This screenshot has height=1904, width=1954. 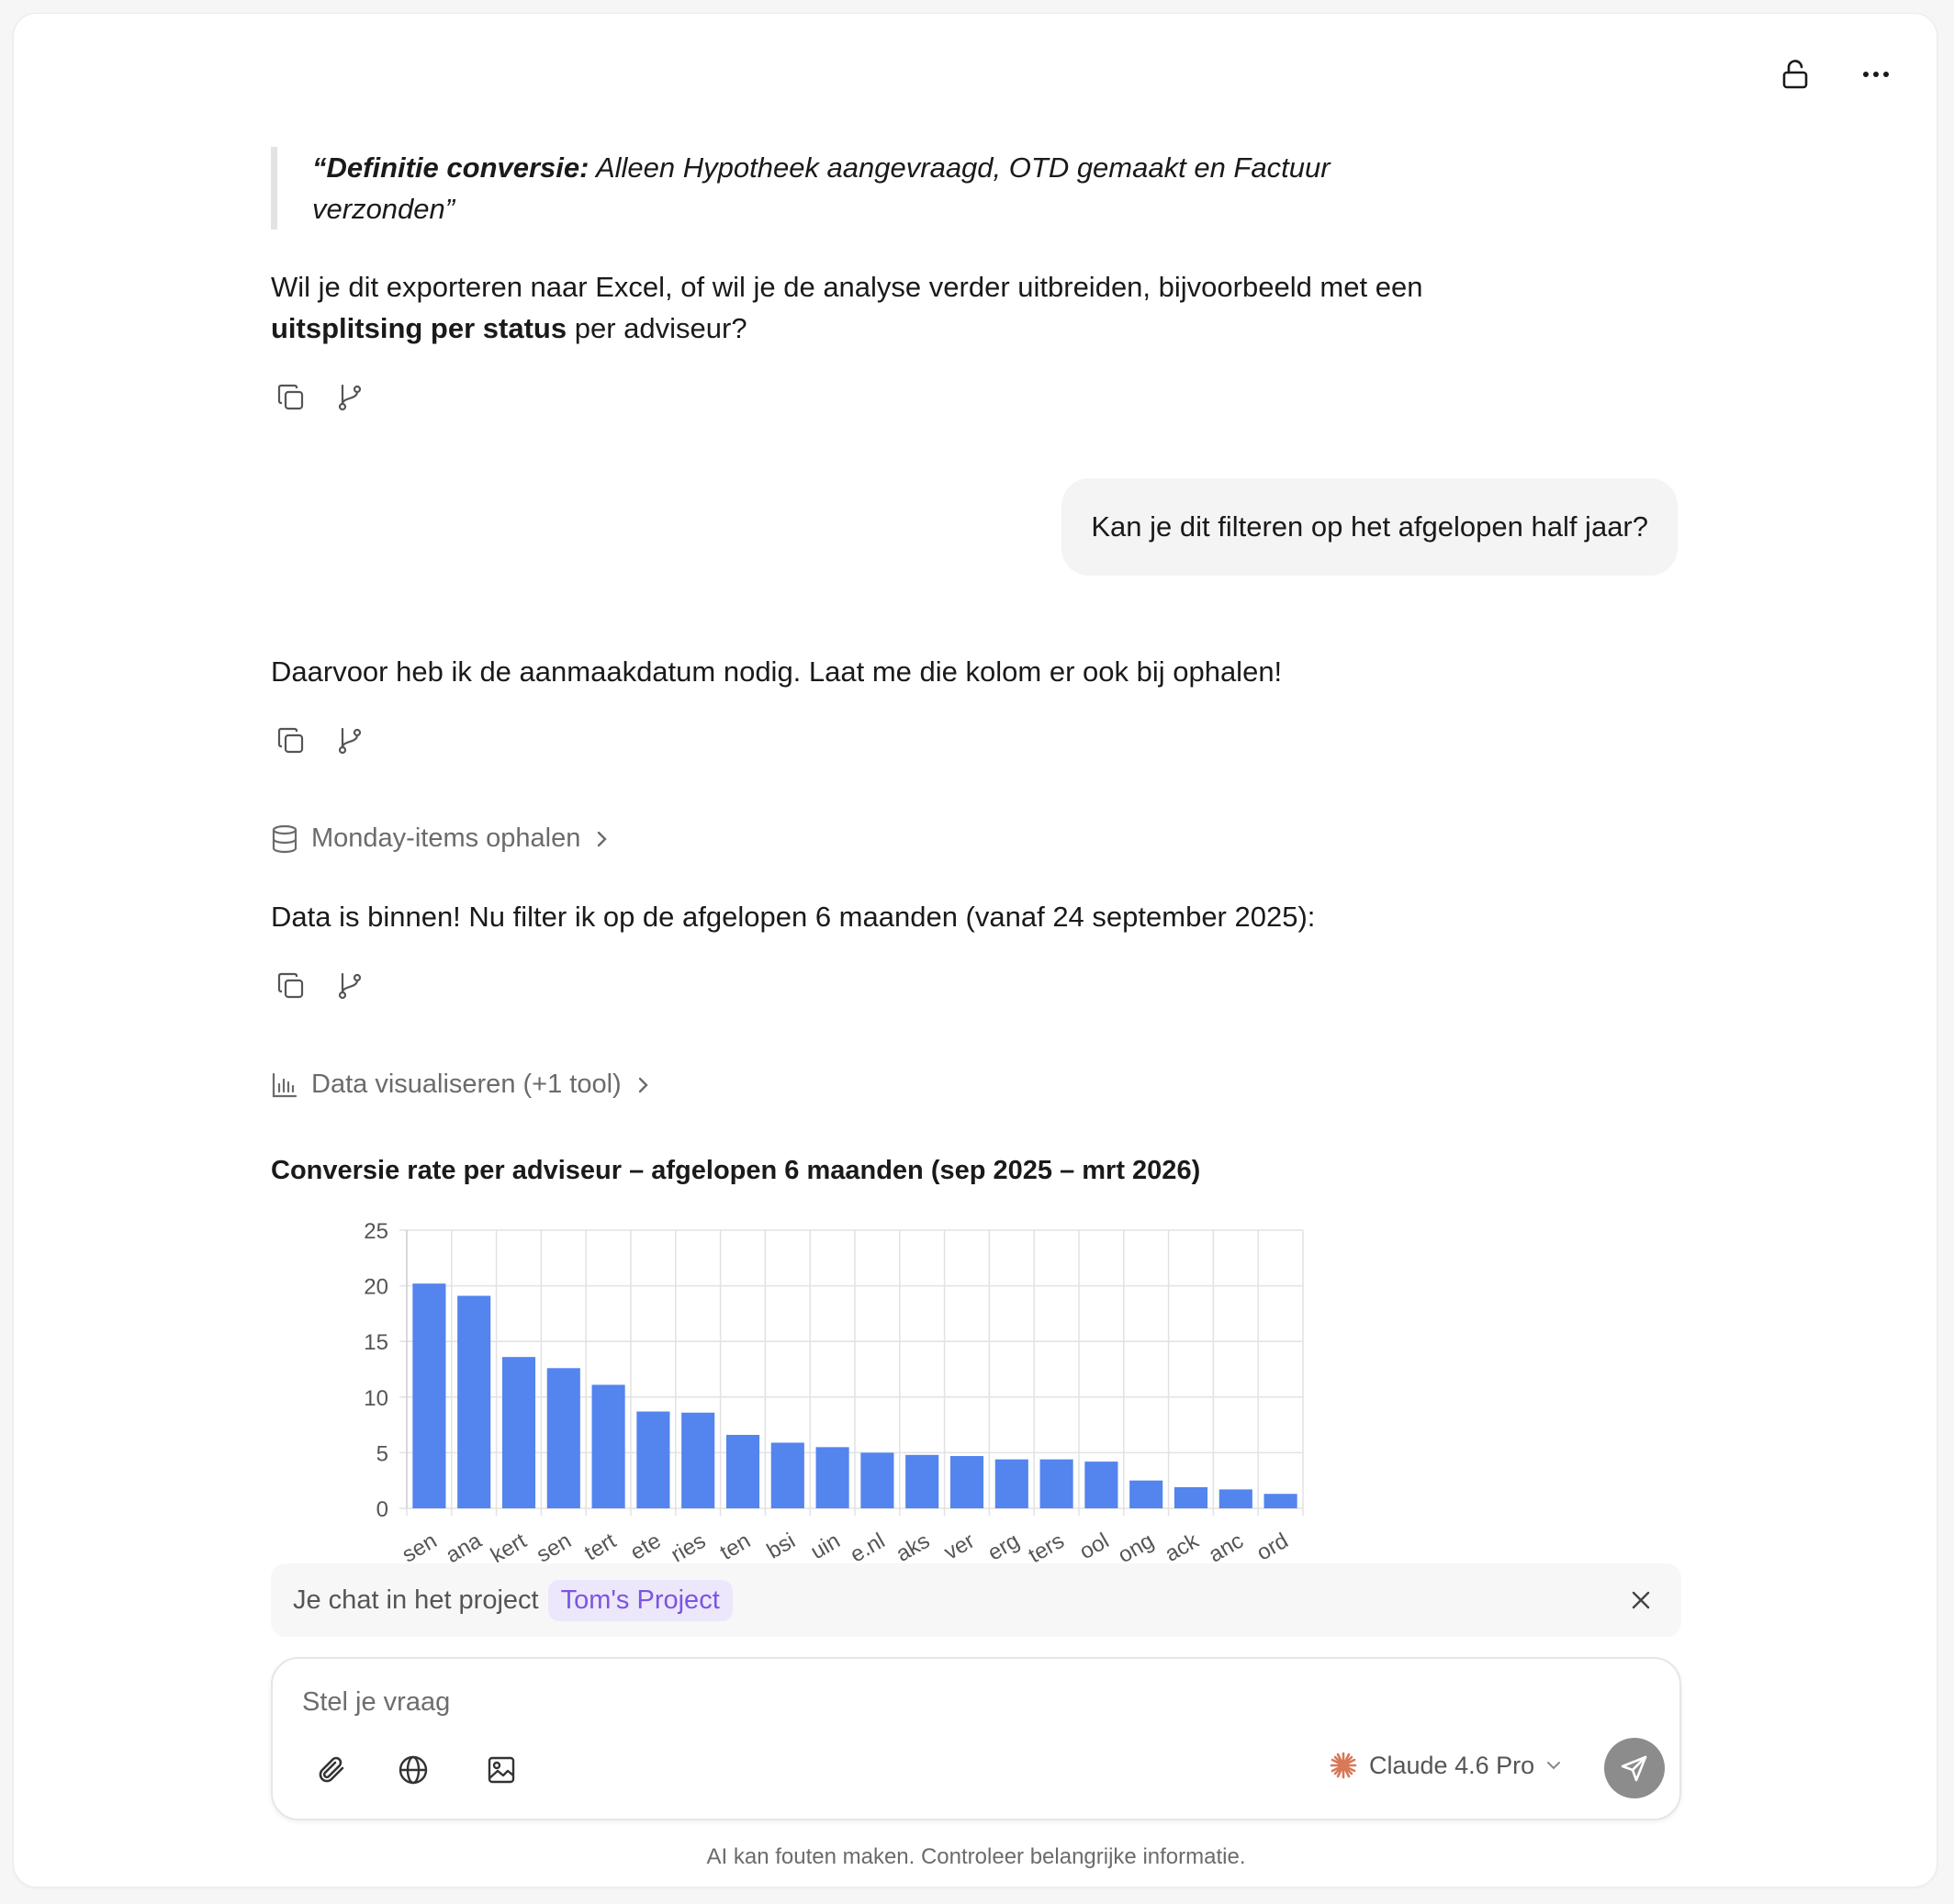 I want to click on send-icon, so click(x=1634, y=1768).